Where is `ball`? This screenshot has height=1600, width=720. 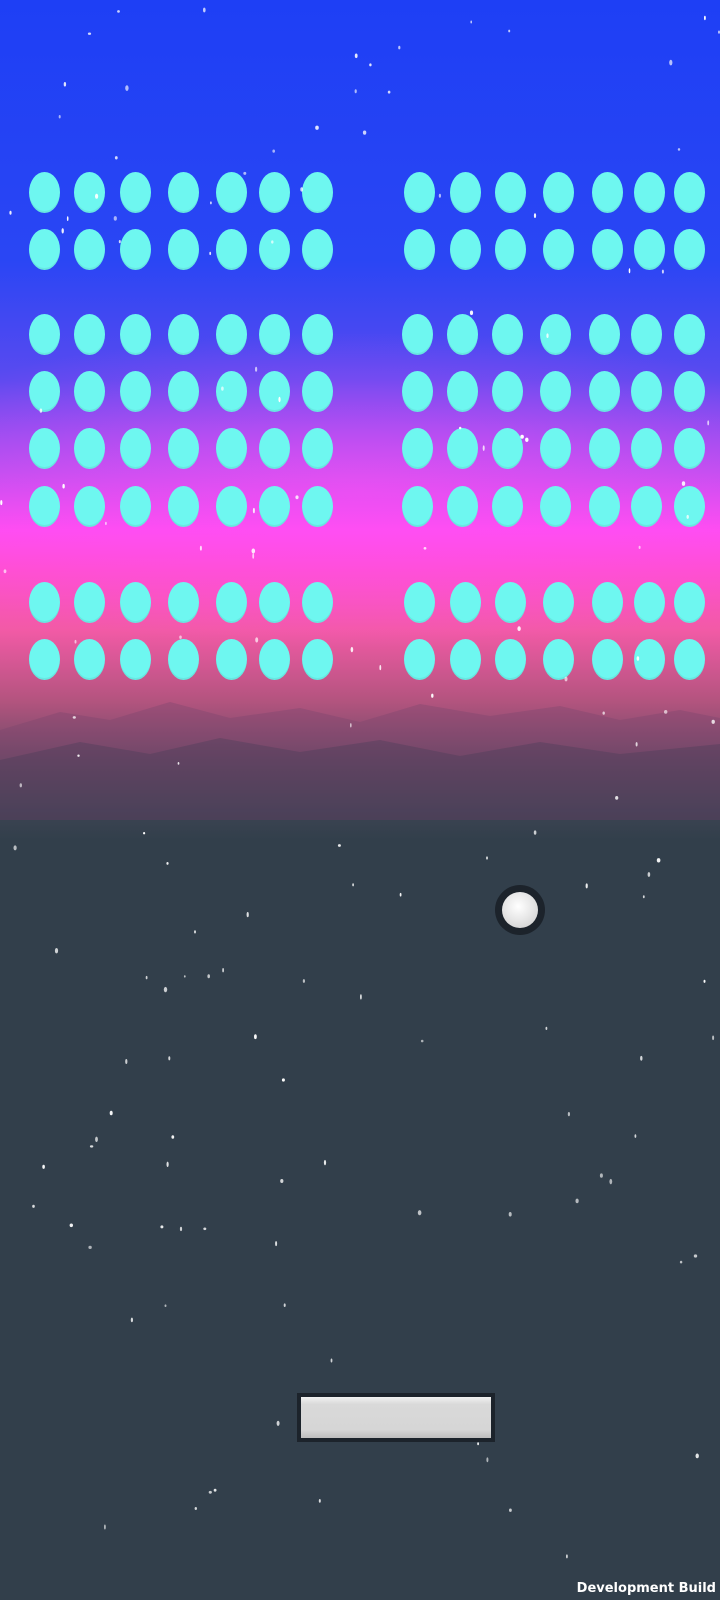
ball is located at coordinates (520, 910).